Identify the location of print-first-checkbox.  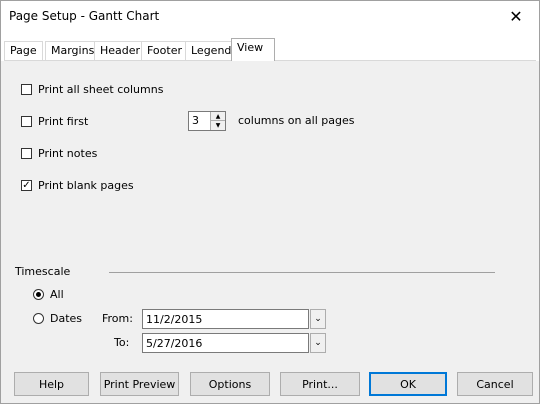
(26, 121).